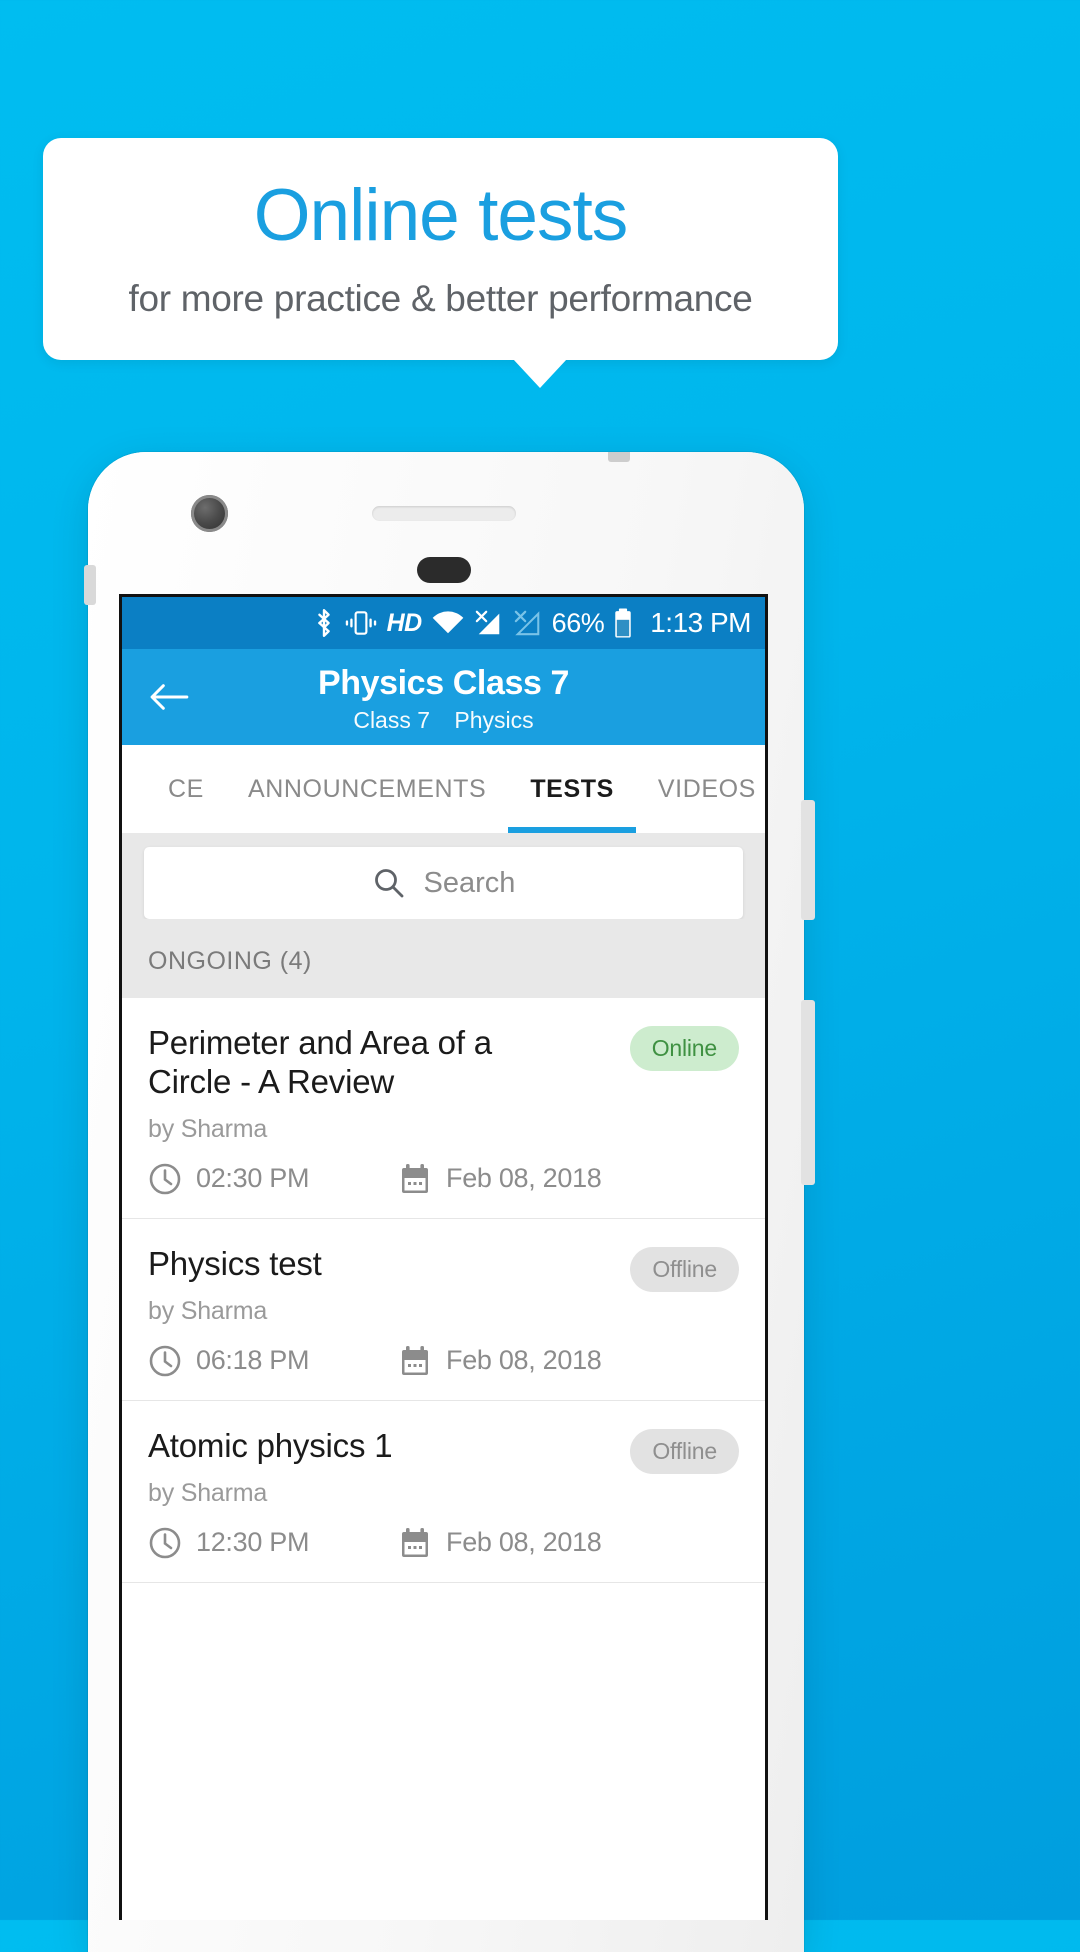 This screenshot has height=1952, width=1080. Describe the element at coordinates (700, 622) in the screenshot. I see `clock-label: 1:13 PM` at that location.